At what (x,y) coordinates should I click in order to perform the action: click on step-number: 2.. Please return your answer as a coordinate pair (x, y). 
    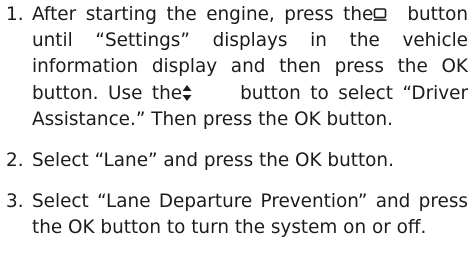
    Looking at the image, I should click on (15, 161).